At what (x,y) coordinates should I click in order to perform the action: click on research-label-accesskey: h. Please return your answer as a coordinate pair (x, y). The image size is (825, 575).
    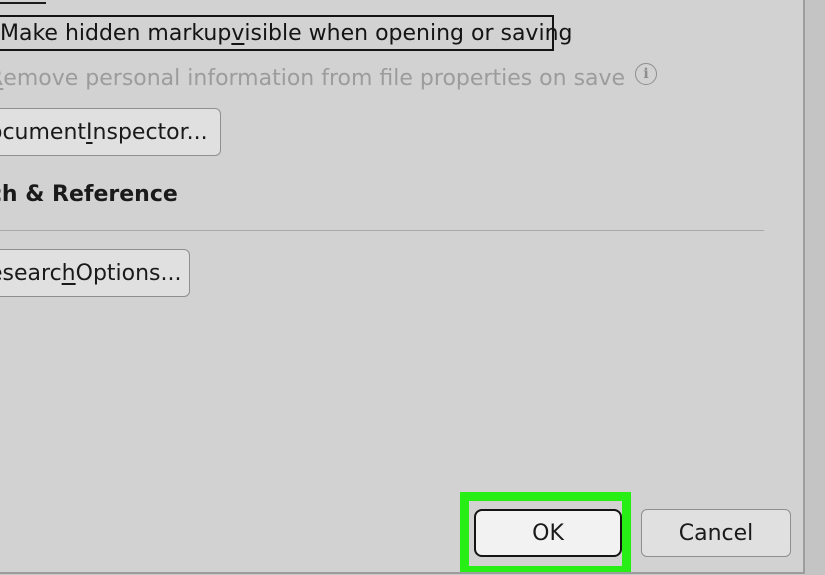
    Looking at the image, I should click on (68, 273).